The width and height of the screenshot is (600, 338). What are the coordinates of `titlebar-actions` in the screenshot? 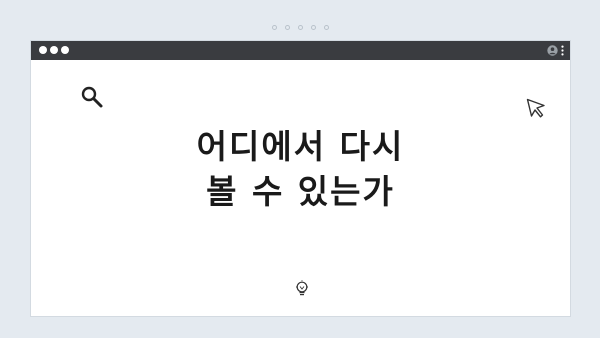 It's located at (555, 50).